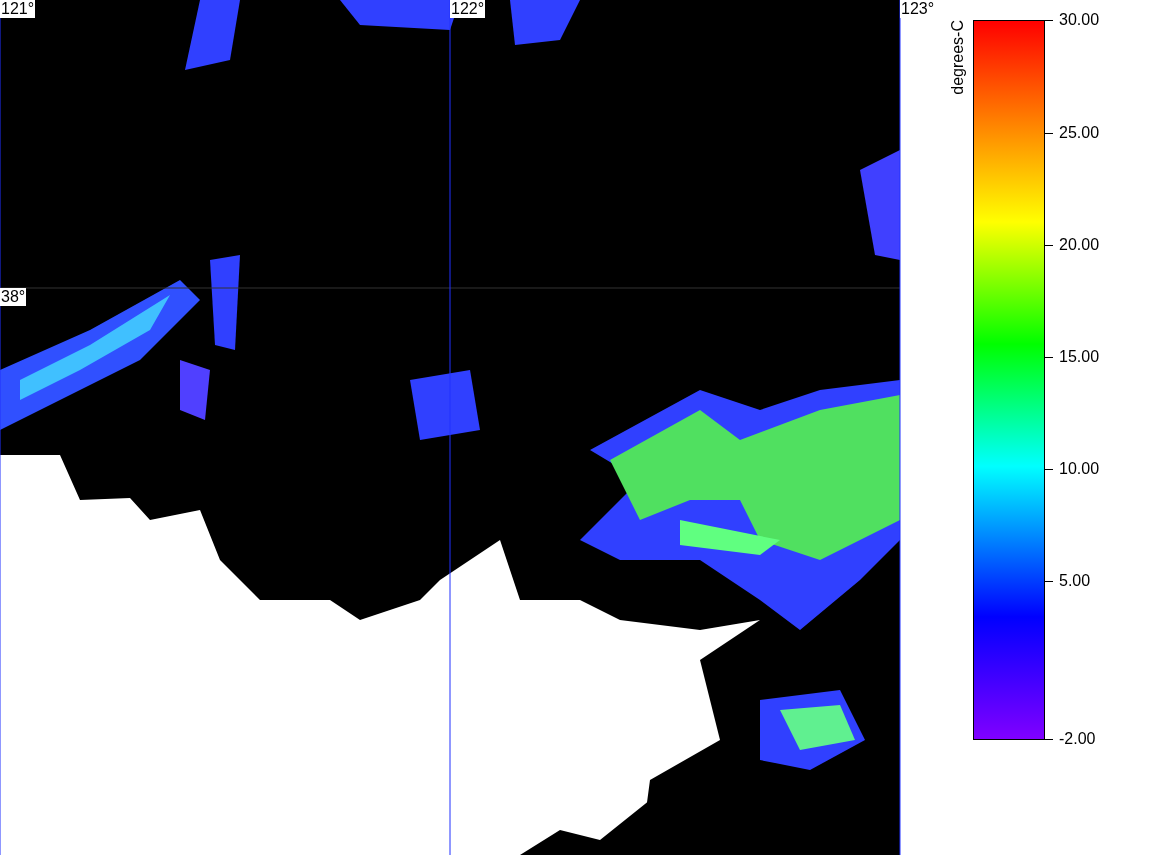 The image size is (1166, 855). I want to click on longitude-label: 122°, so click(468, 9).